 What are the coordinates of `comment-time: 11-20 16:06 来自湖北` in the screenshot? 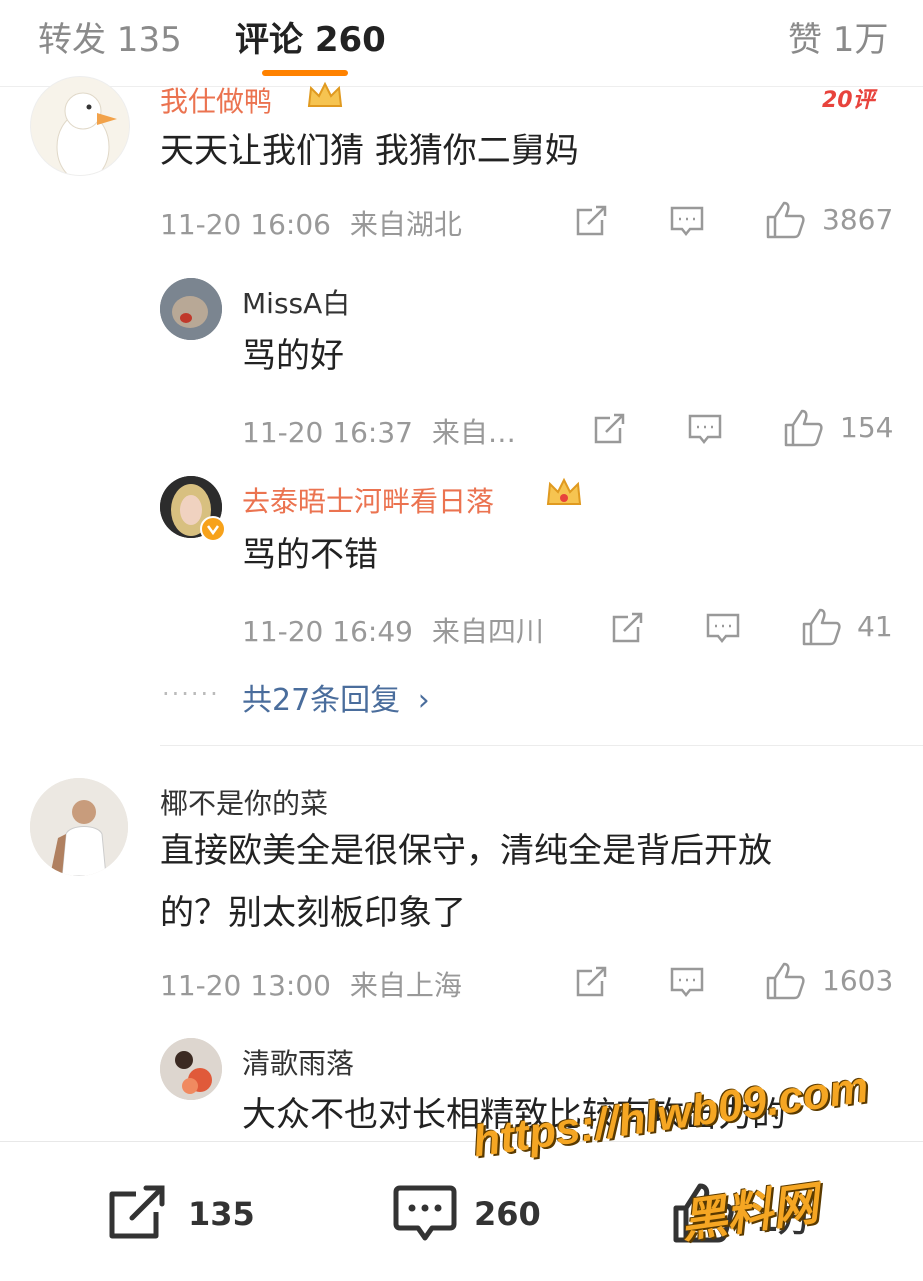 It's located at (311, 223).